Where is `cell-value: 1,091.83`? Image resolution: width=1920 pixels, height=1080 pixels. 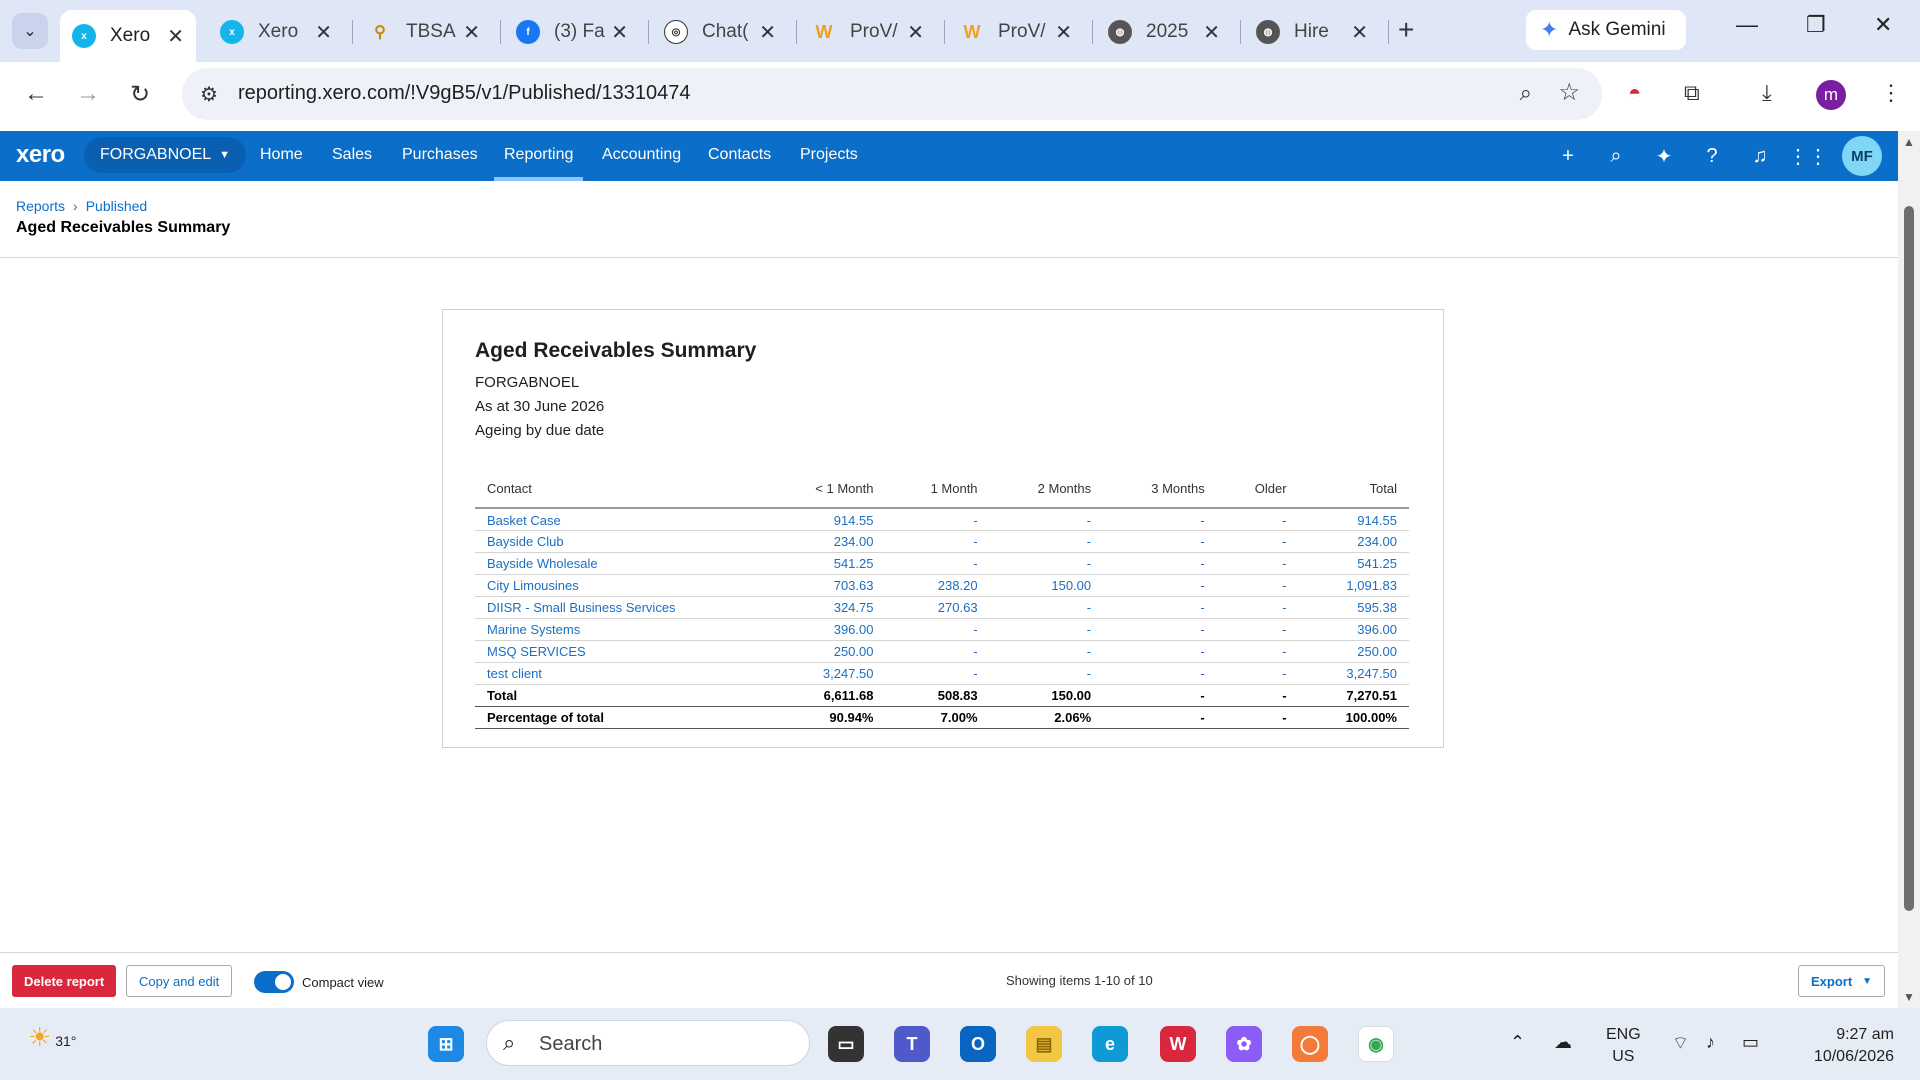
cell-value: 1,091.83 is located at coordinates (1353, 585).